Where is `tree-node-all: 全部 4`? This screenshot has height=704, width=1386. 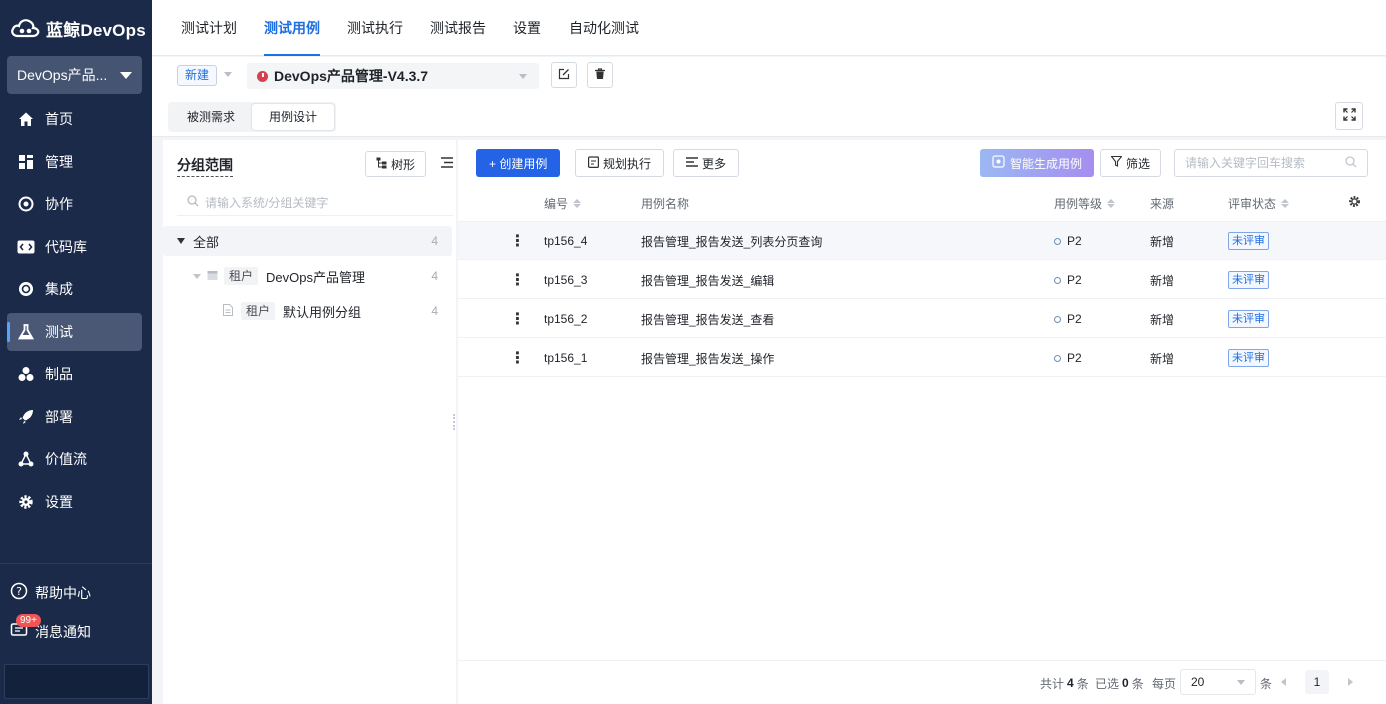
tree-node-all: 全部 4 is located at coordinates (307, 241).